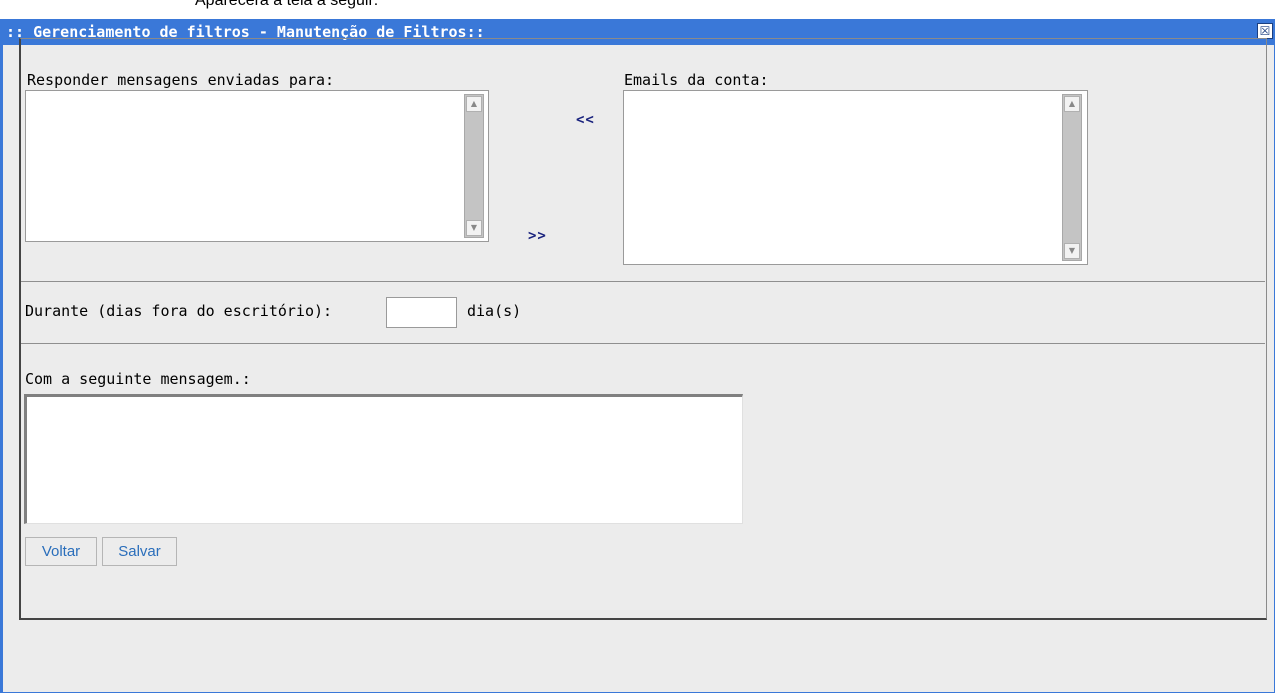  What do you see at coordinates (287, 4) in the screenshot?
I see `page-caption: Aparecerá a tela a seguir:` at bounding box center [287, 4].